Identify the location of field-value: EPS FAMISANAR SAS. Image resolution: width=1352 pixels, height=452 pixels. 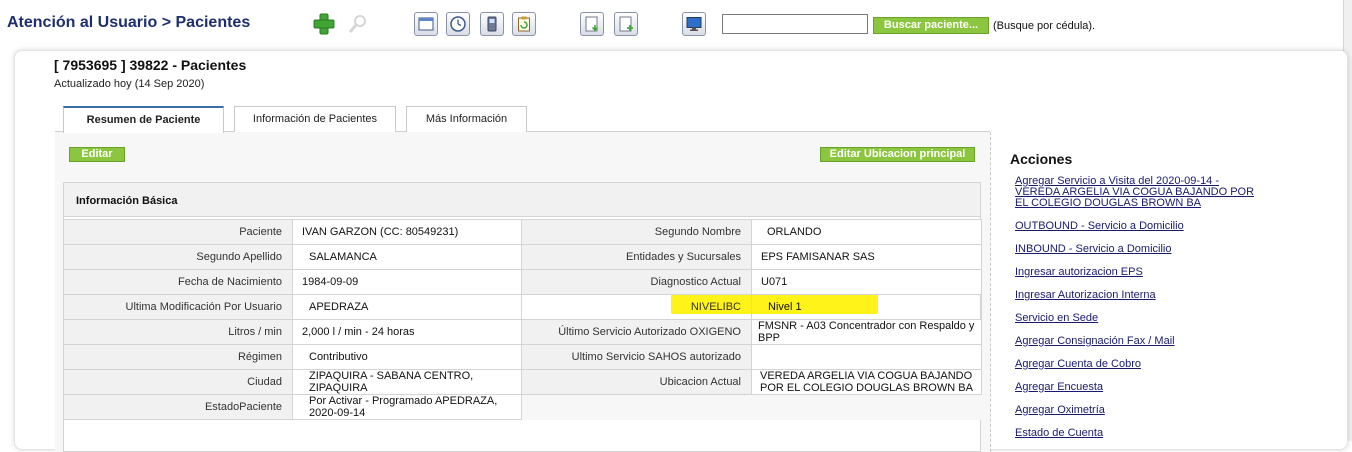
(866, 257).